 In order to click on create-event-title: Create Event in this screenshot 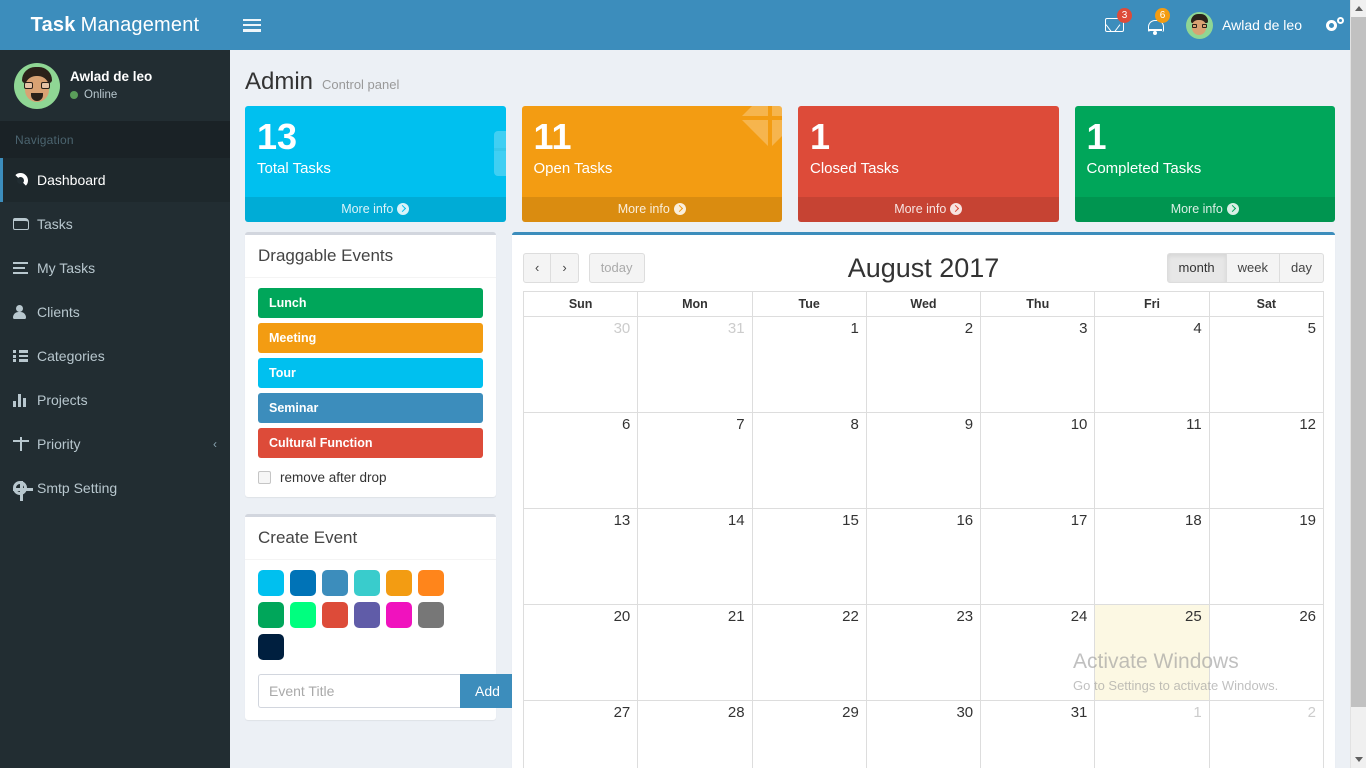, I will do `click(308, 537)`.